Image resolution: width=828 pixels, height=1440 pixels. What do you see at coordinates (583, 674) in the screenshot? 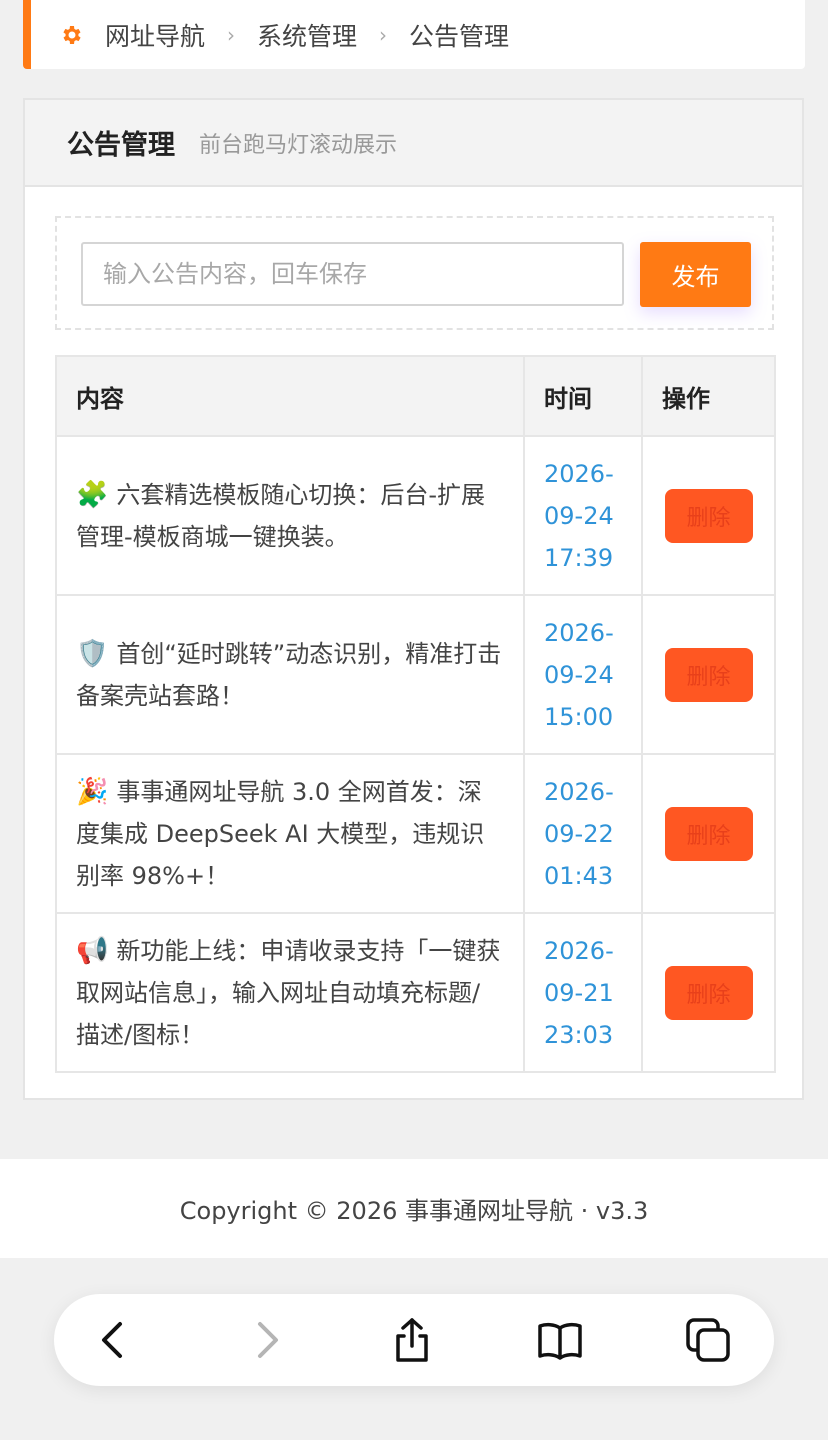
I see `notice-time: 2026-09-24 15:00` at bounding box center [583, 674].